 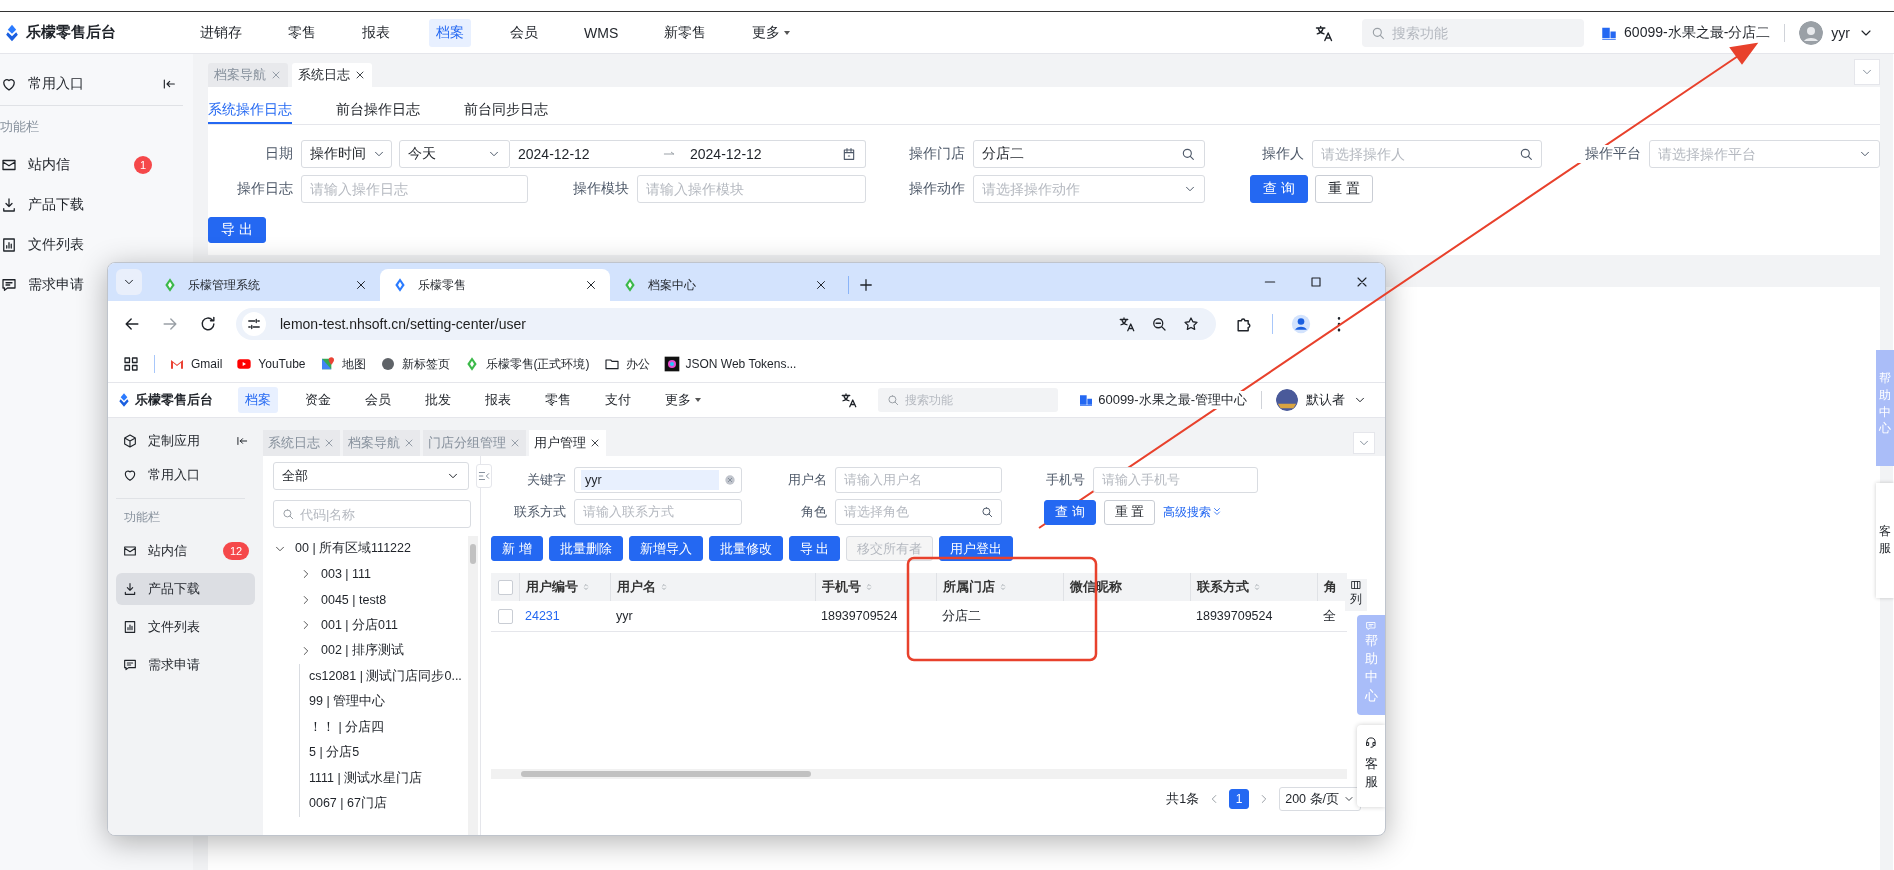 What do you see at coordinates (372, 514) in the screenshot?
I see `tree-search-field: 代码|名称` at bounding box center [372, 514].